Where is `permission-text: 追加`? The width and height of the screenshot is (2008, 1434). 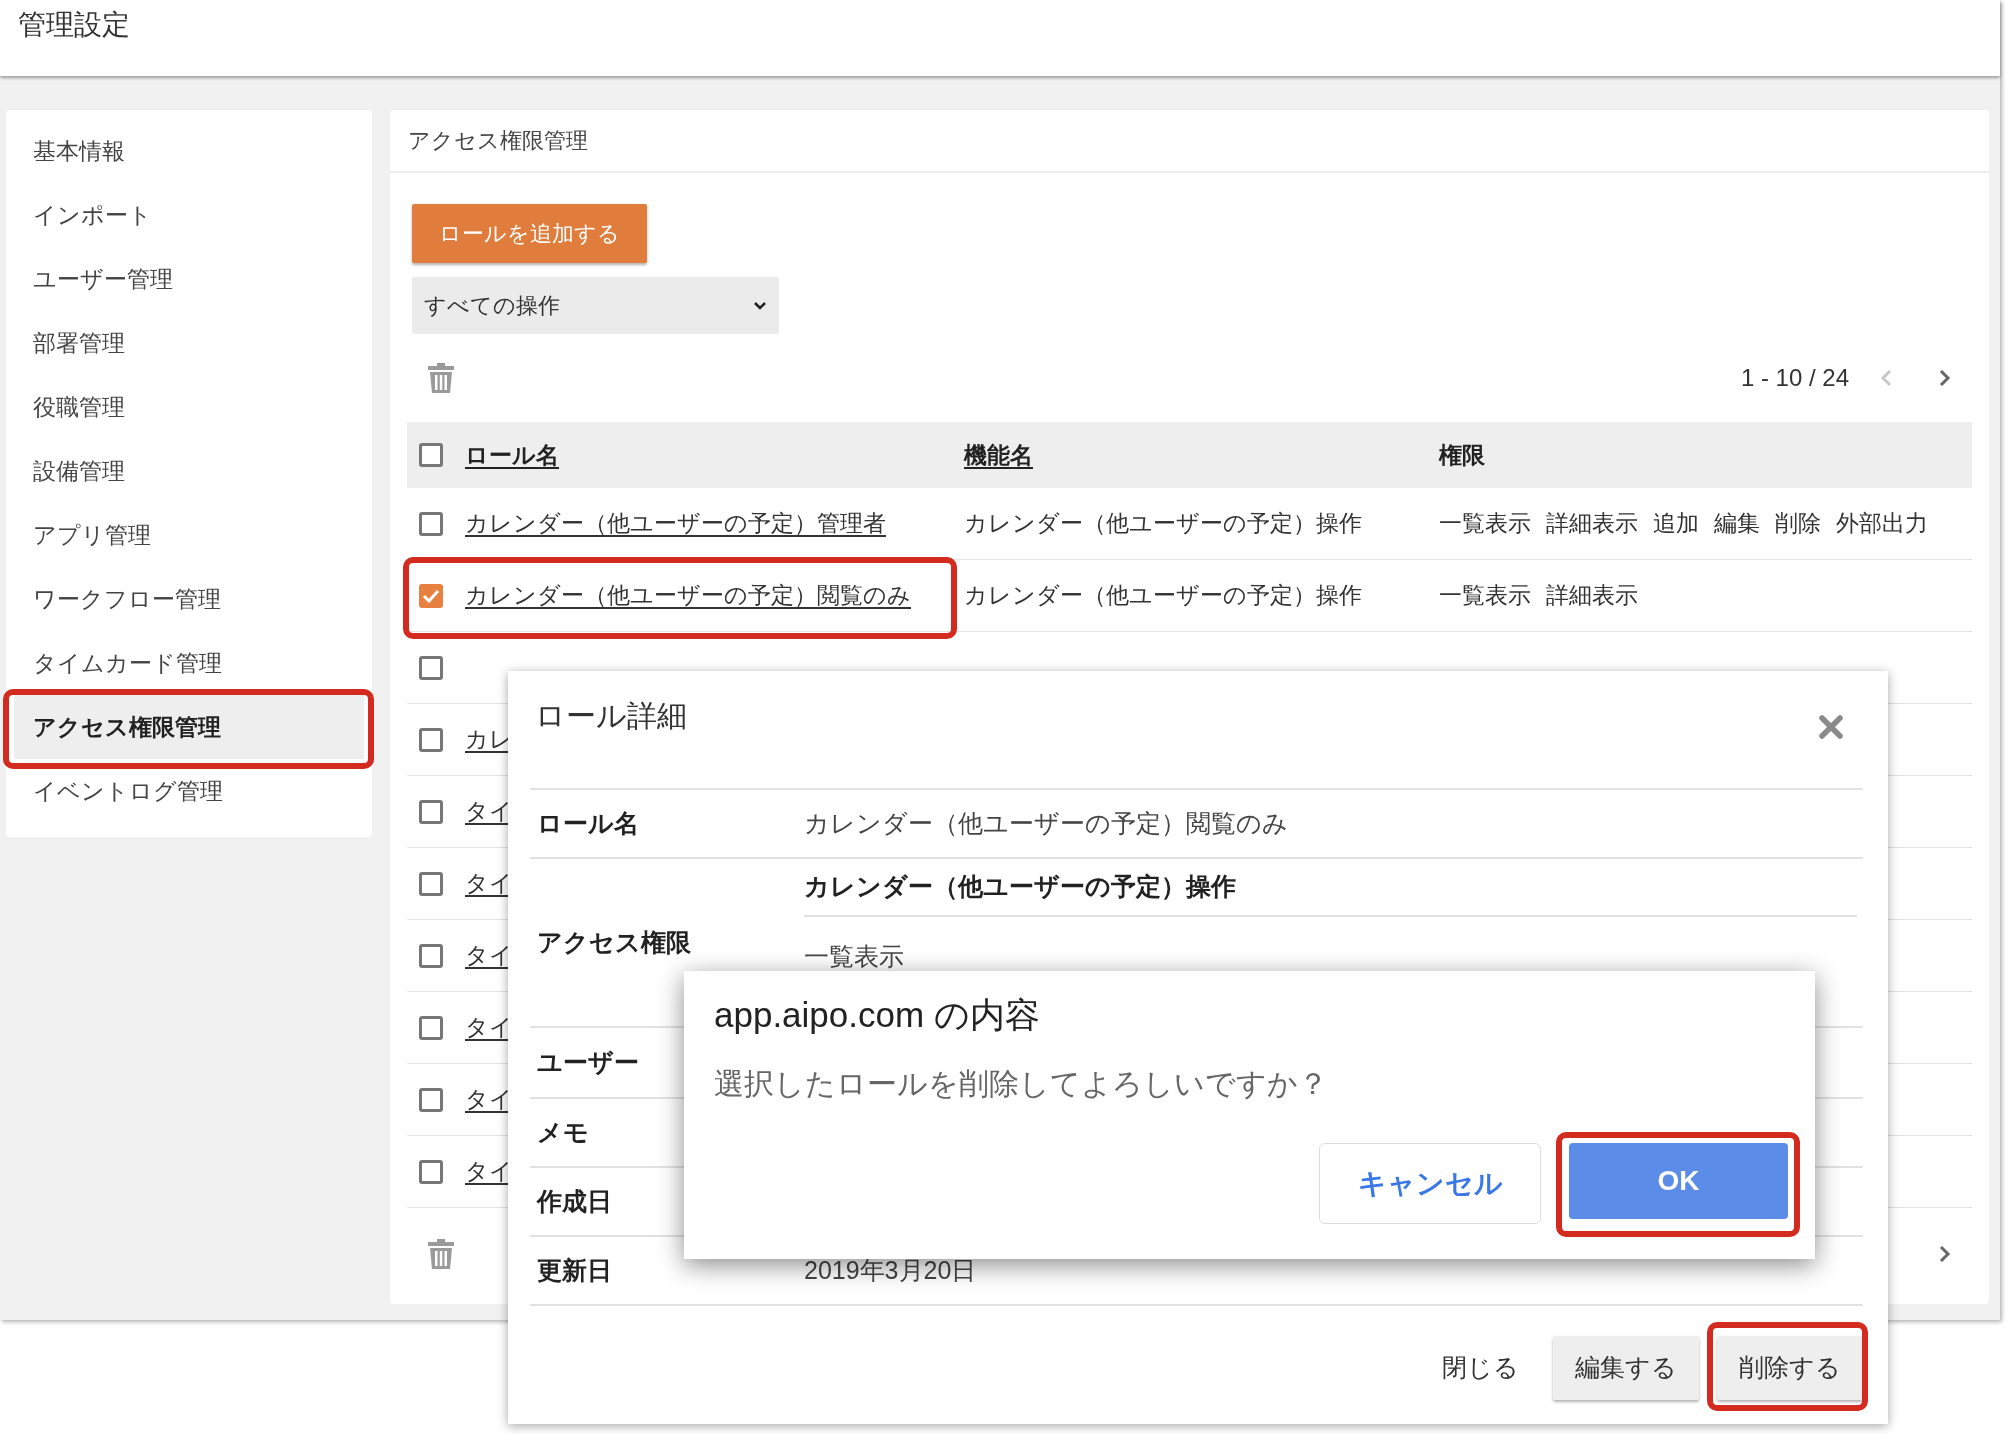 permission-text: 追加 is located at coordinates (1676, 524).